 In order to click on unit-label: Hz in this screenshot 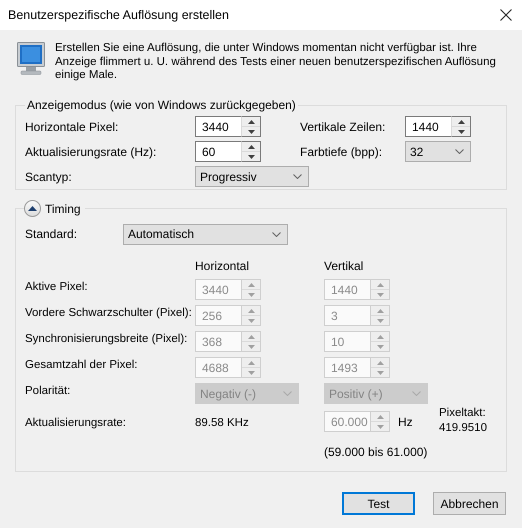, I will do `click(405, 421)`.